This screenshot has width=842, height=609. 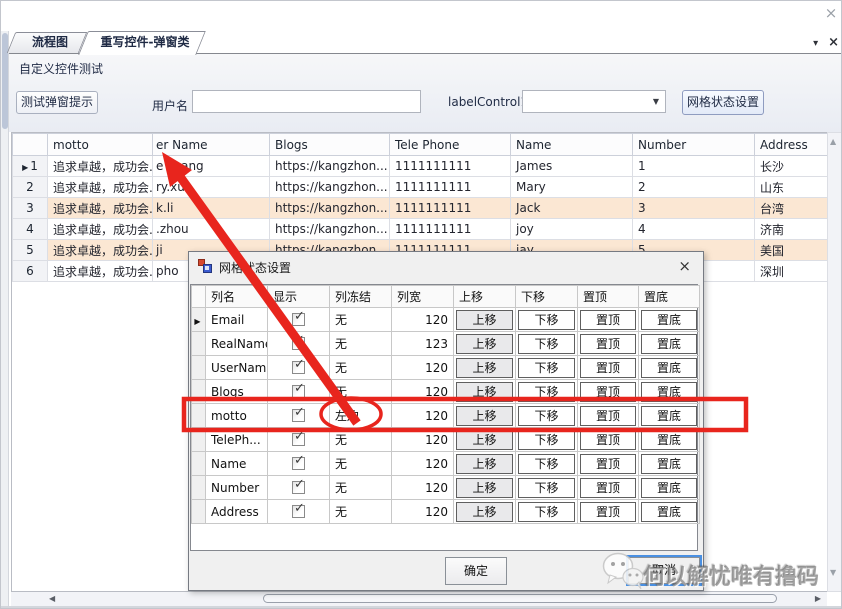 I want to click on cell-name: Jack, so click(x=571, y=208).